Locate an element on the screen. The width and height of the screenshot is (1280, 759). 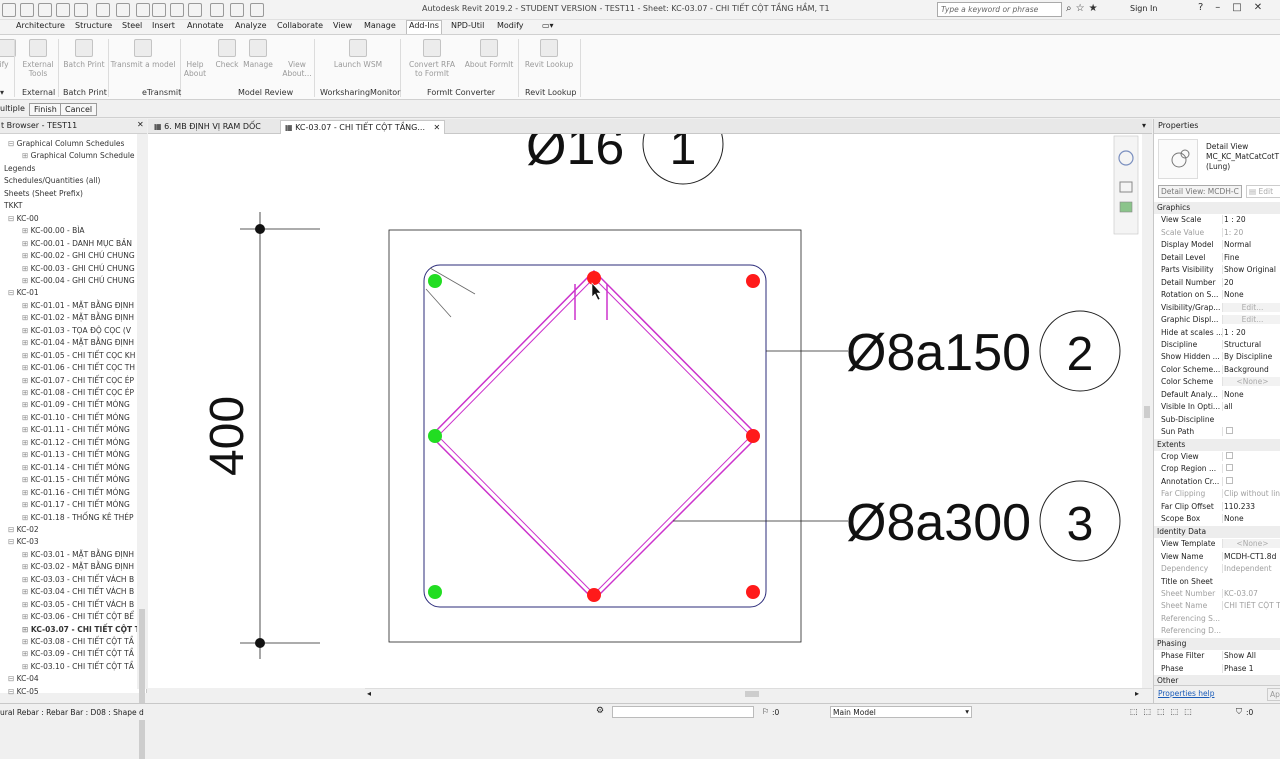
browser-tree-item: ⊞ KC-00.03 - GHI CHÚ CHUNG is located at coordinates (78, 268).